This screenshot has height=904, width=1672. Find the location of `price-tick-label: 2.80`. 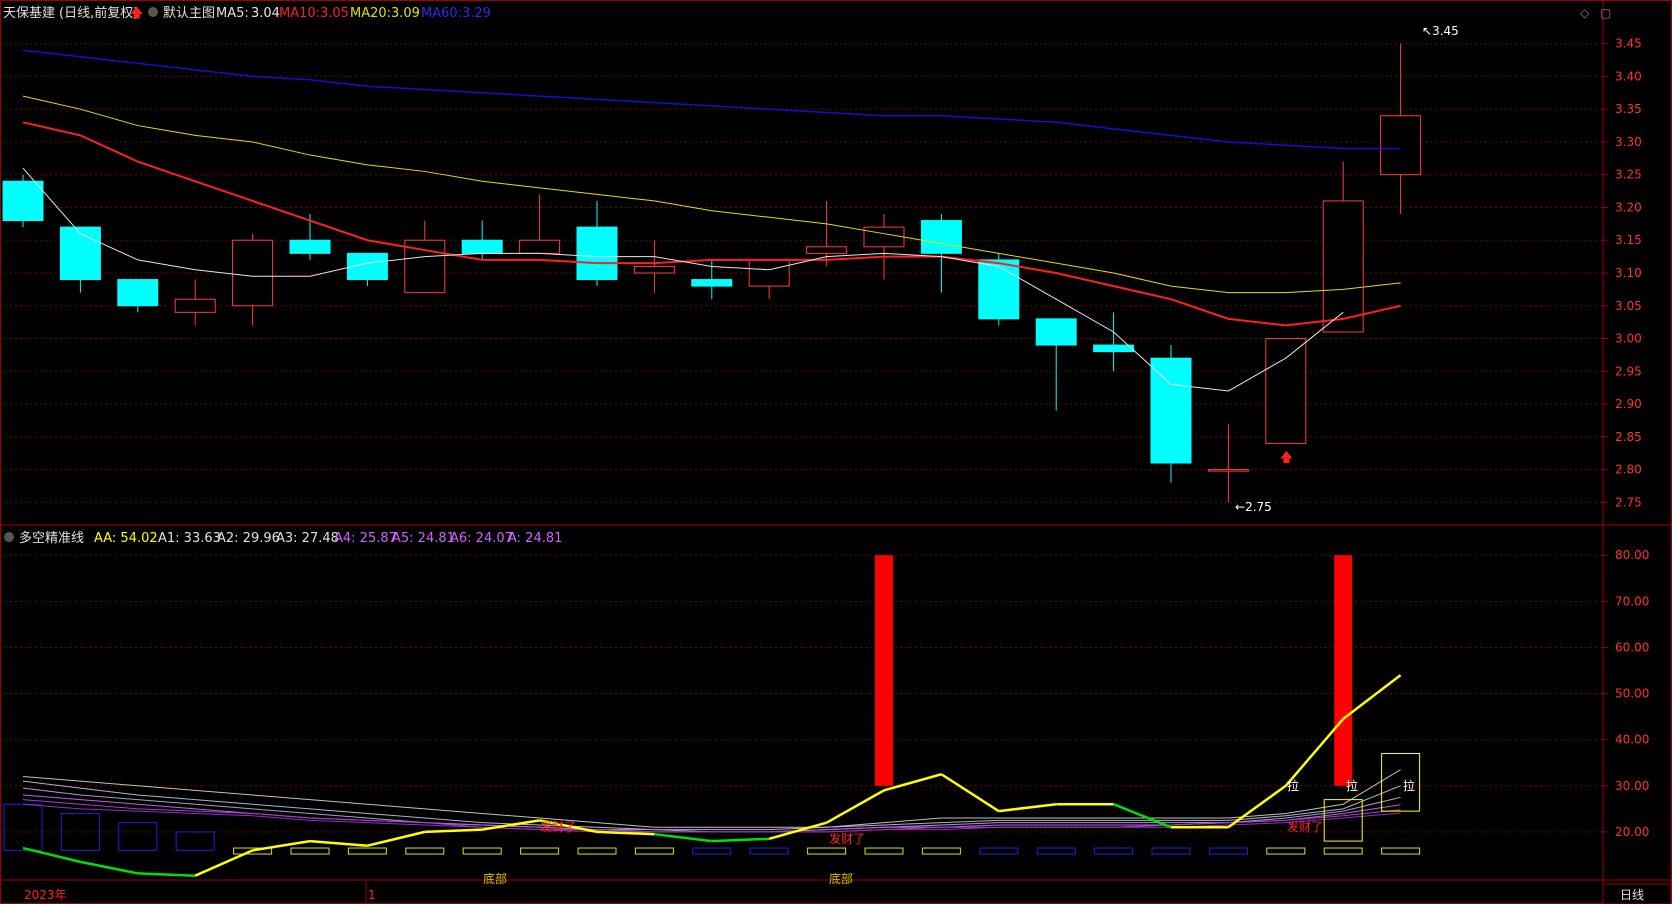

price-tick-label: 2.80 is located at coordinates (1628, 470).